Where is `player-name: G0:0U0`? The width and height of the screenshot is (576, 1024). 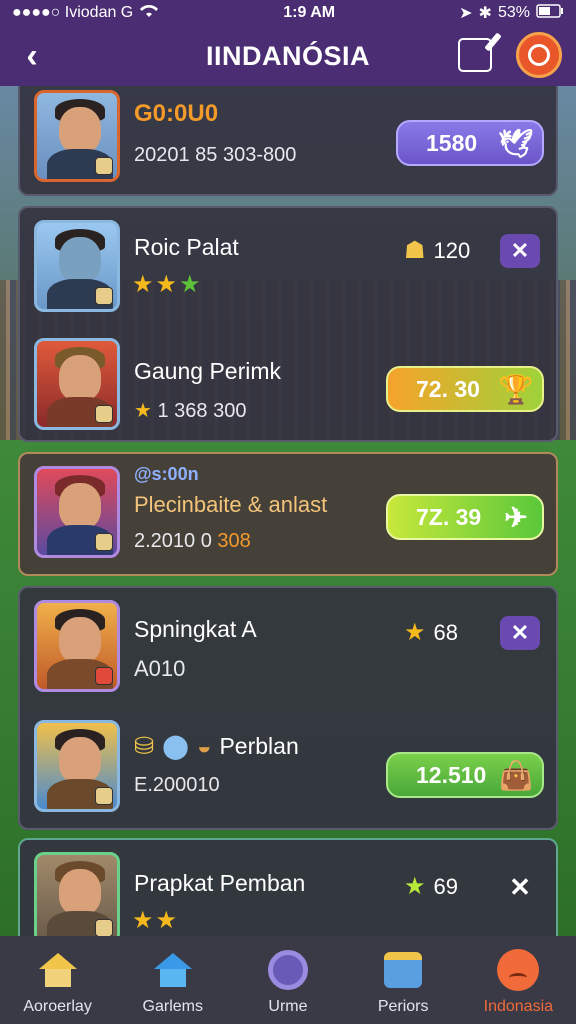 player-name: G0:0U0 is located at coordinates (176, 113).